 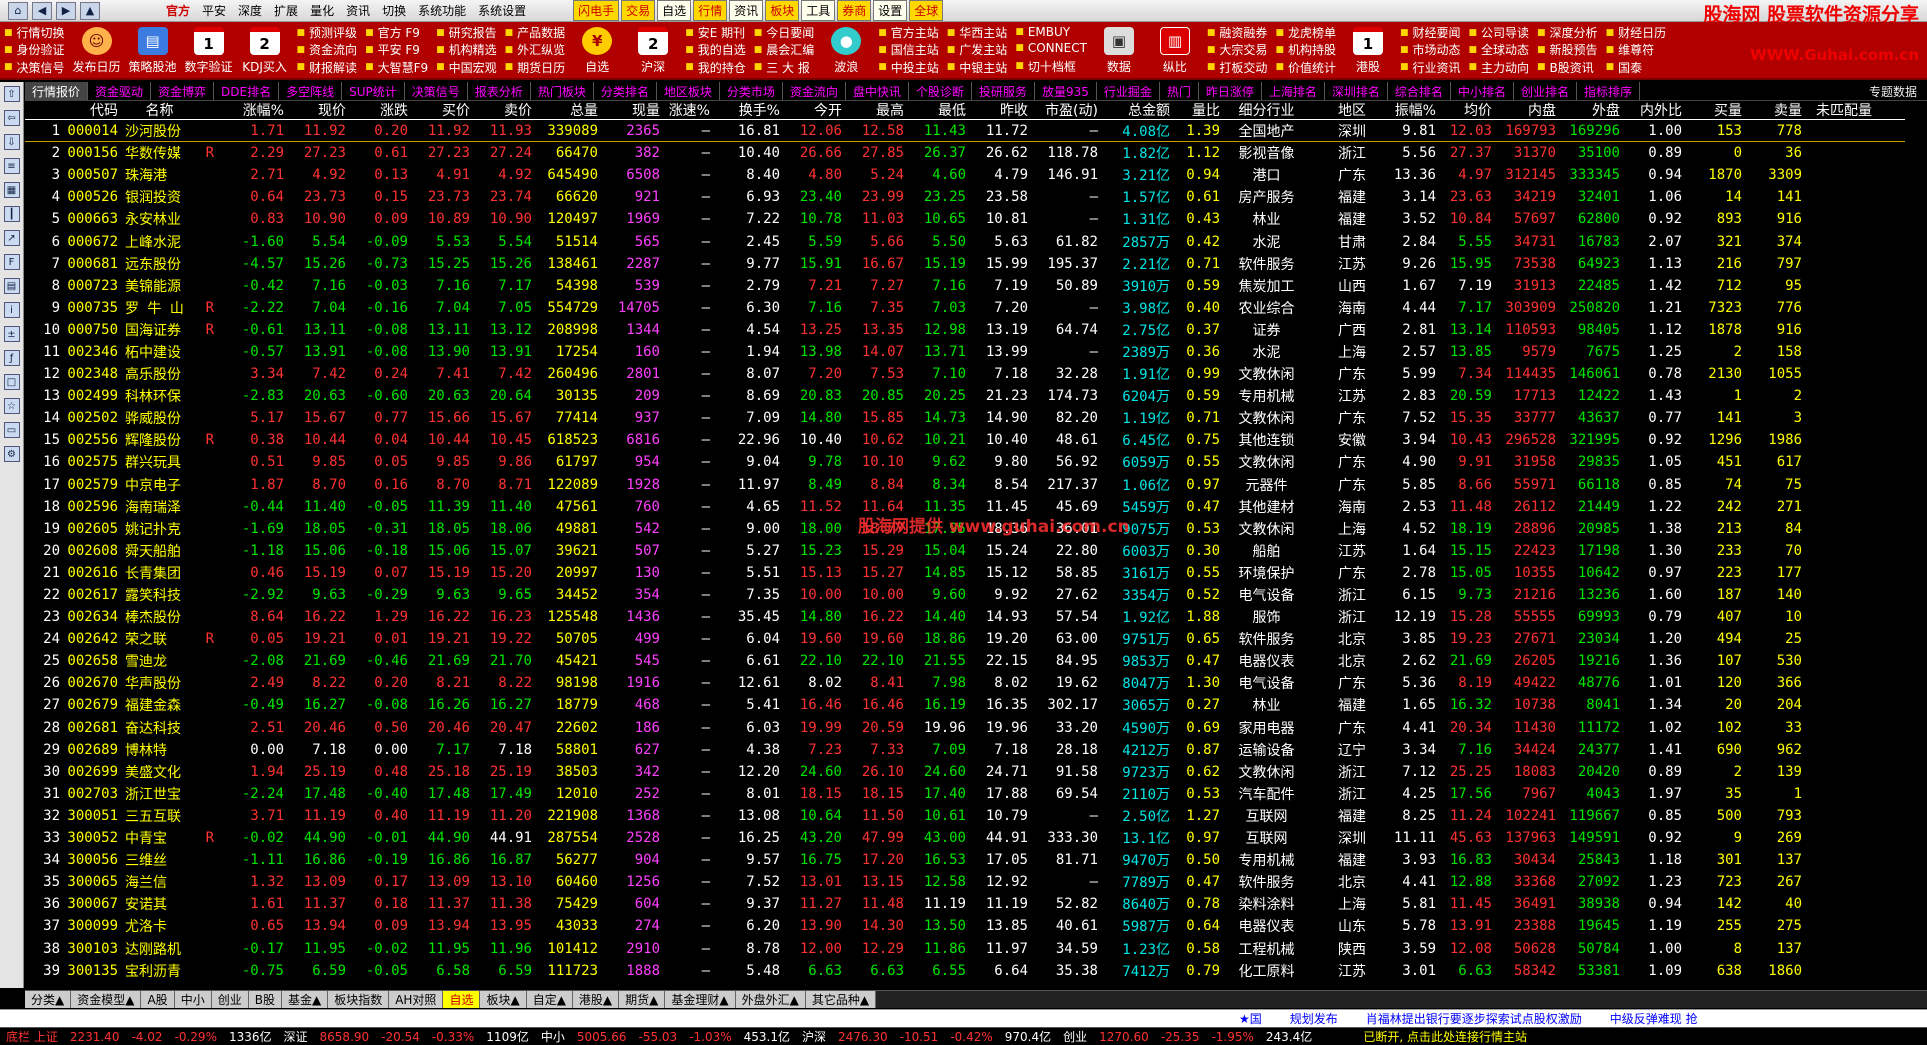 What do you see at coordinates (11, 334) in the screenshot?
I see `sidebar-calc-icon: ±` at bounding box center [11, 334].